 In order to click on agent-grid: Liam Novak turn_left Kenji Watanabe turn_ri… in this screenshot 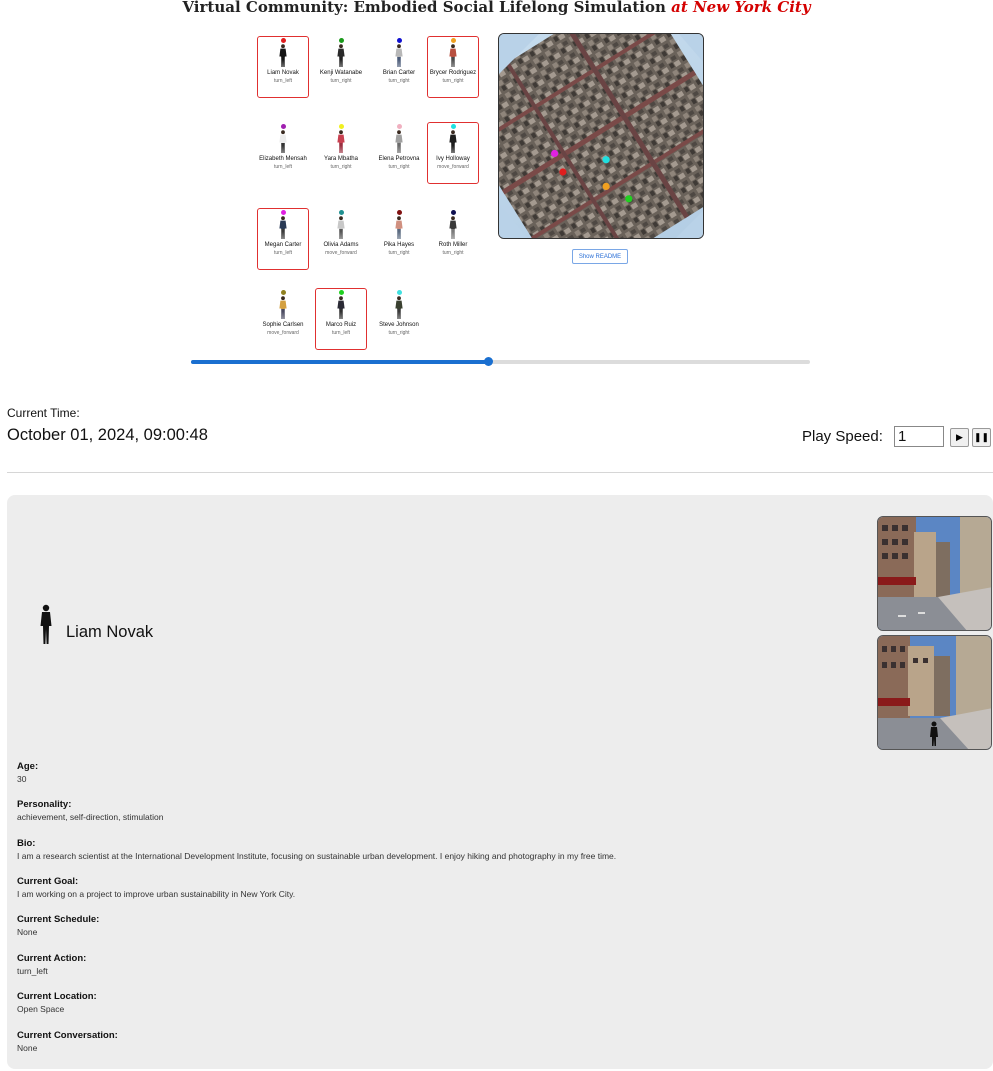, I will do `click(368, 193)`.